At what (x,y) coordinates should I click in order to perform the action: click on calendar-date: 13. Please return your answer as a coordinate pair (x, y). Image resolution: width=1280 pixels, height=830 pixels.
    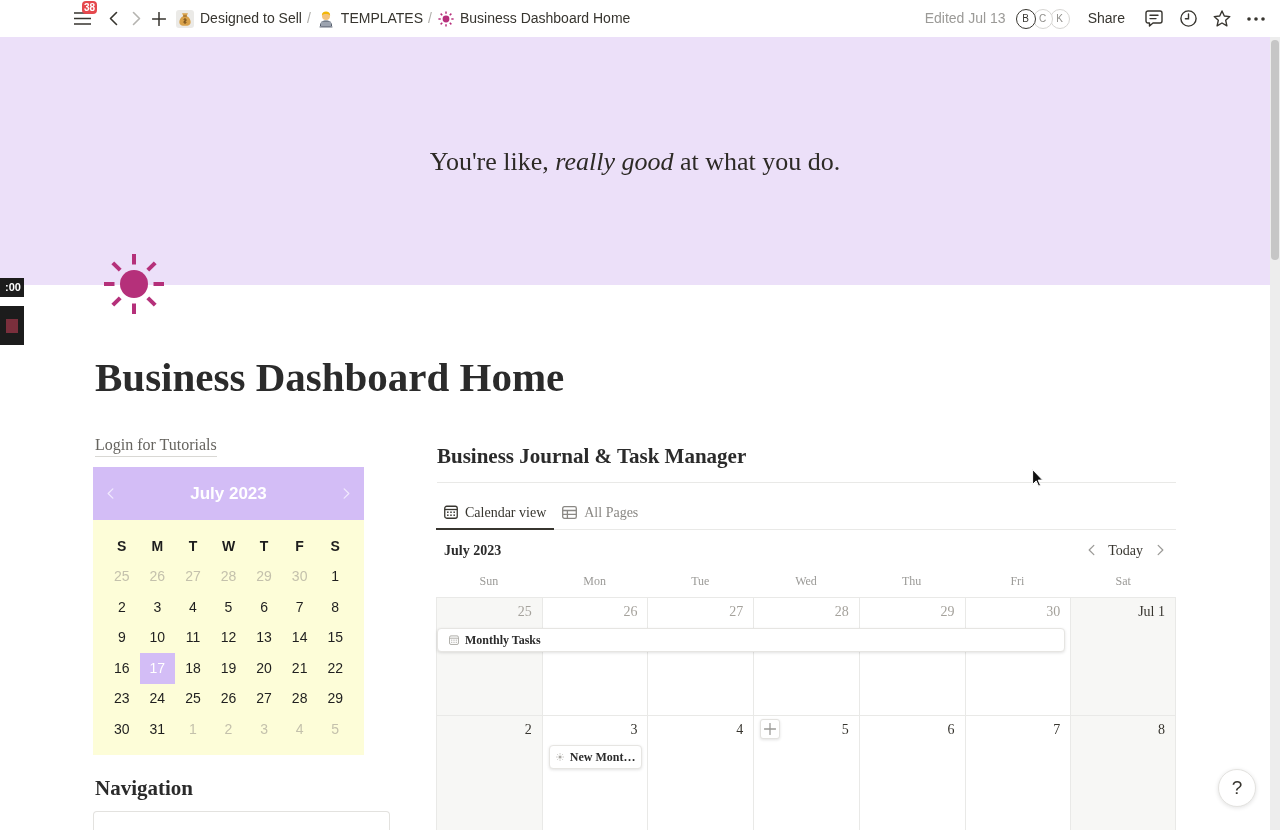
    Looking at the image, I should click on (264, 637).